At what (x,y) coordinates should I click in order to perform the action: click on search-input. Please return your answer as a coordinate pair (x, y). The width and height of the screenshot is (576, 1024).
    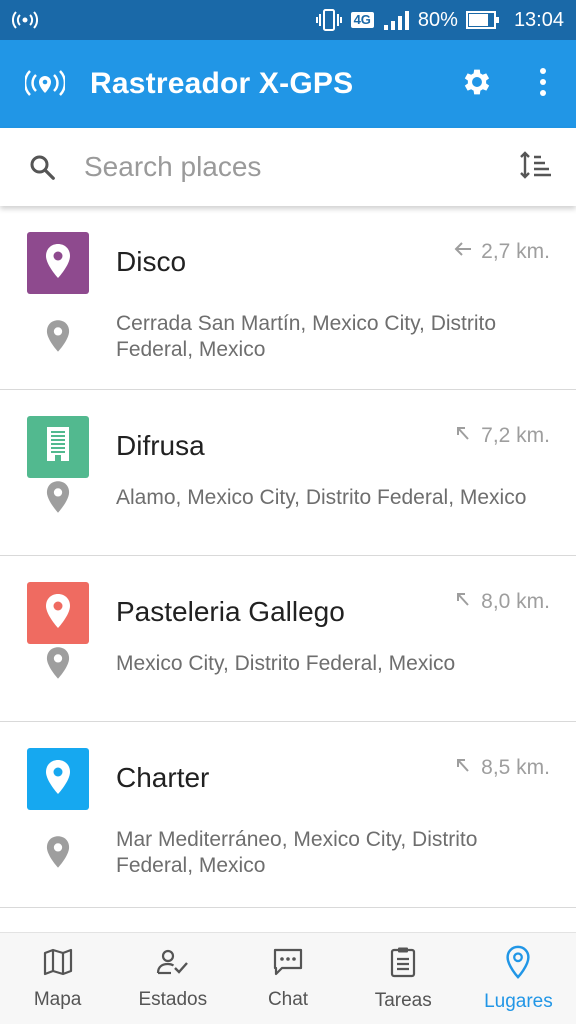
    Looking at the image, I should click on (290, 167).